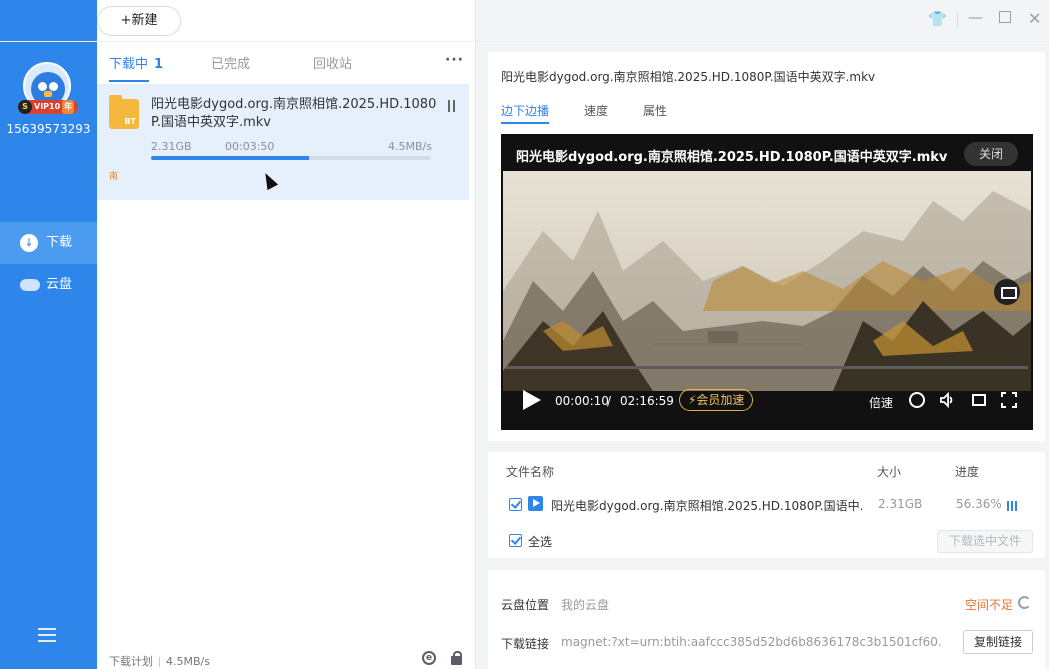 The width and height of the screenshot is (1049, 669). Describe the element at coordinates (230, 62) in the screenshot. I see `tab-completed: 已完成` at that location.